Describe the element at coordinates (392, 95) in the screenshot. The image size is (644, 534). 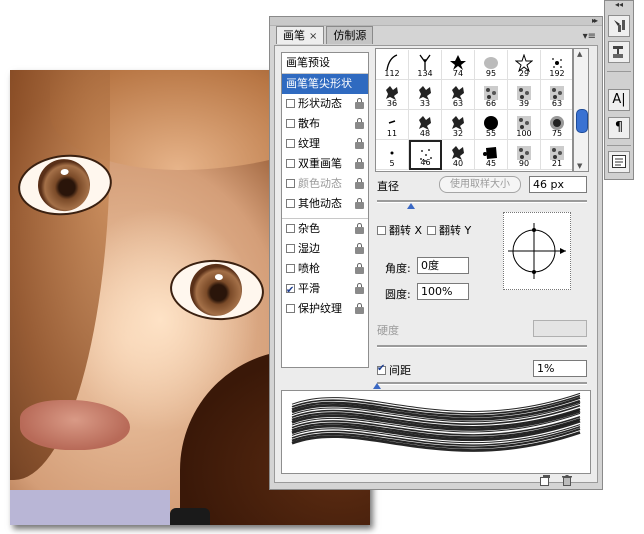
I see `brush-preset: 36` at that location.